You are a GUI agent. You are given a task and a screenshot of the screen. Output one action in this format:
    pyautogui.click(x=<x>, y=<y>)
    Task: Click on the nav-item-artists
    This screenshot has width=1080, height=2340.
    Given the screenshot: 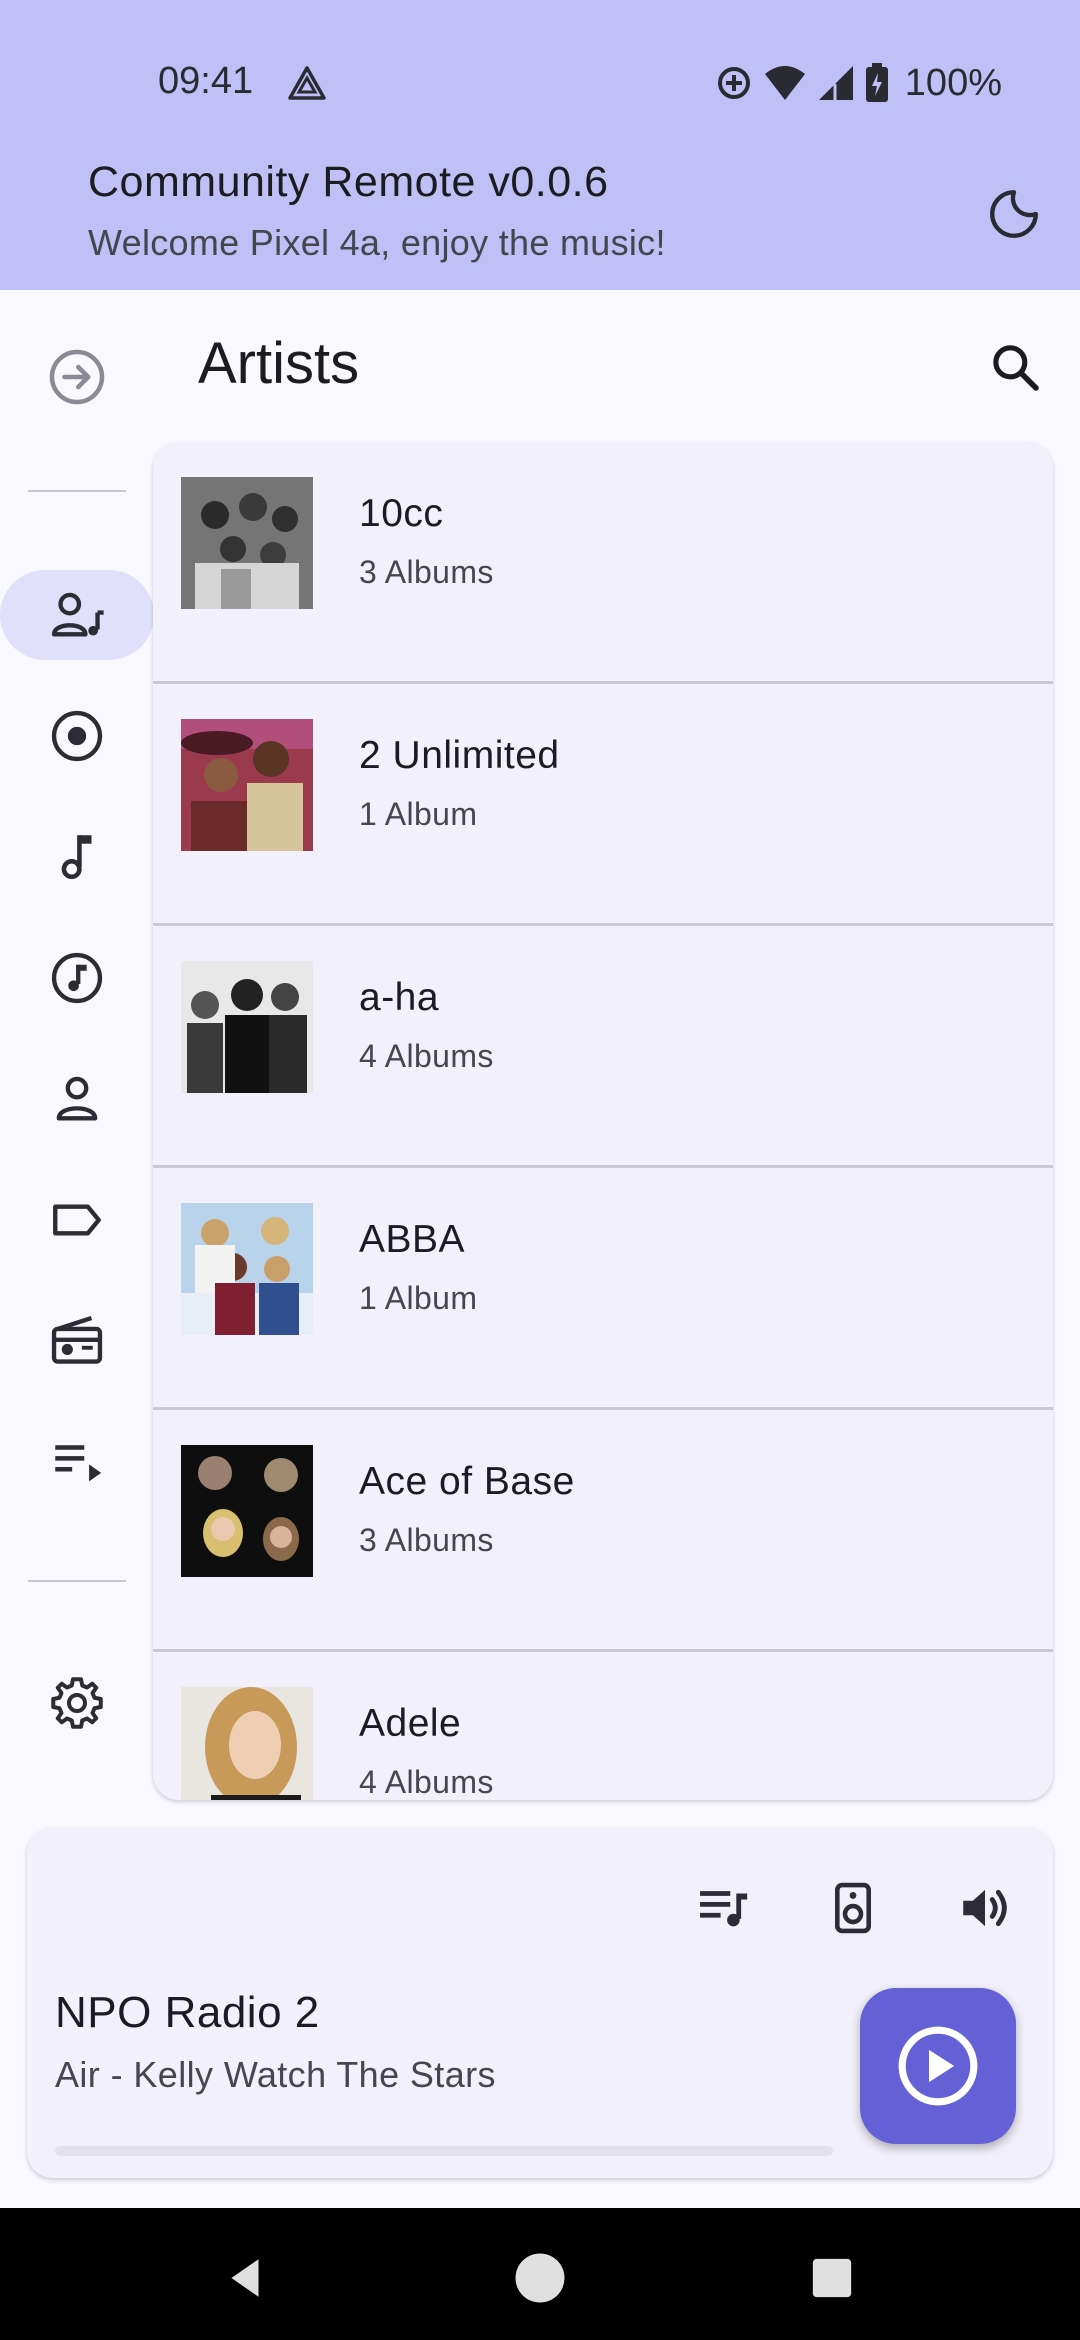 What is the action you would take?
    pyautogui.click(x=77, y=615)
    